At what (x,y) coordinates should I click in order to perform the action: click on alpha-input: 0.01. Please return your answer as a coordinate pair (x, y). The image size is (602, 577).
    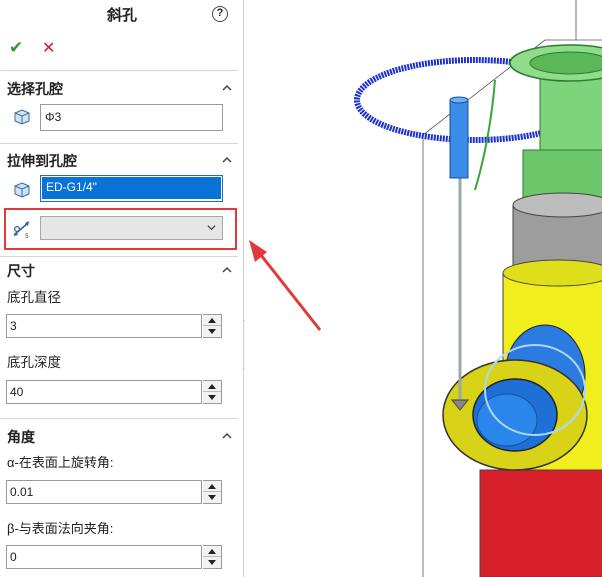
    Looking at the image, I should click on (104, 492).